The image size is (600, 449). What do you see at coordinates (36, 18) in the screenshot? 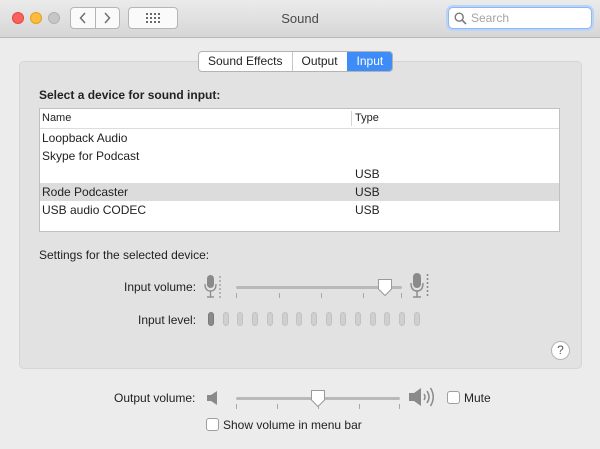
I see `minimize-window-button` at bounding box center [36, 18].